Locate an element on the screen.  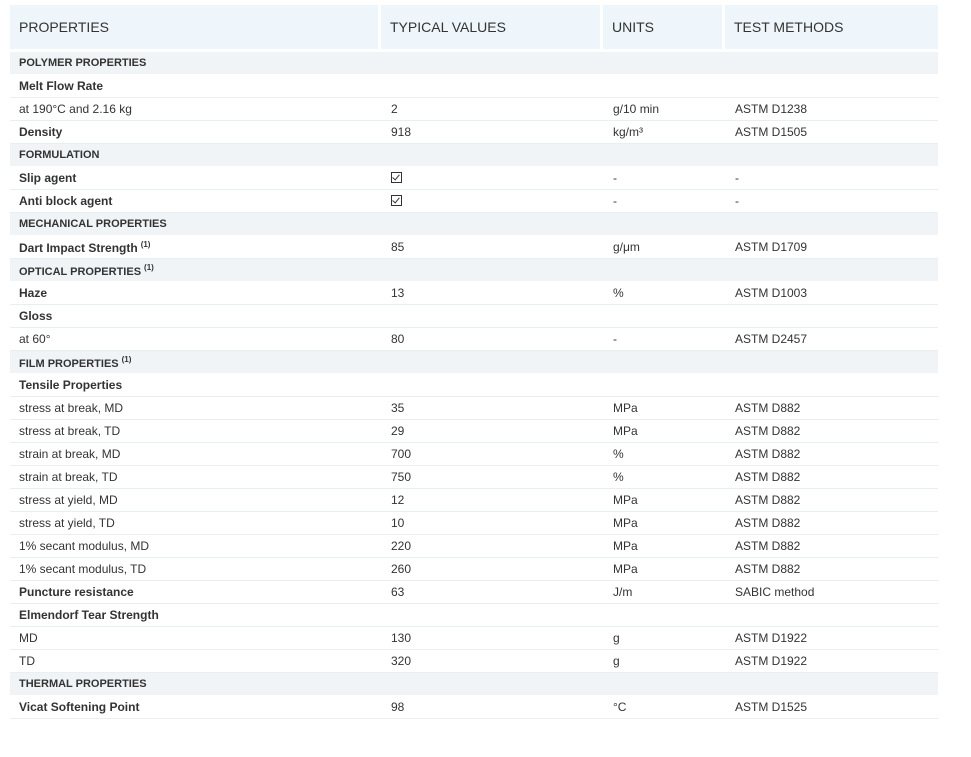
test-method: - is located at coordinates (831, 201).